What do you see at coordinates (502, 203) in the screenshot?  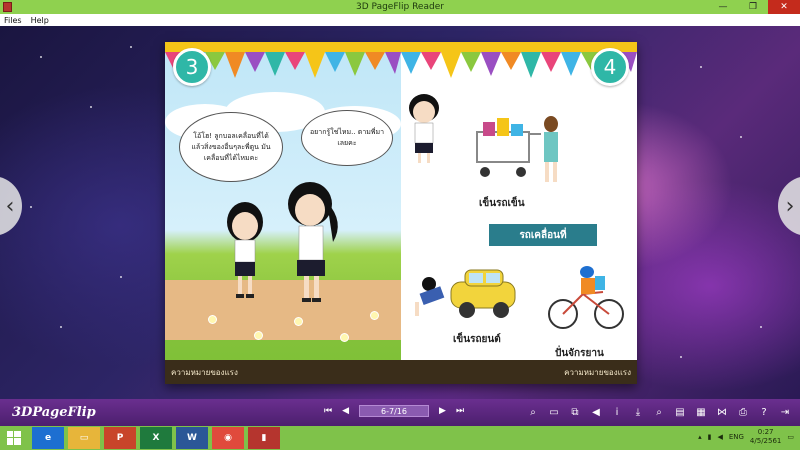 I see `cart-caption: เข็นรถเข็น` at bounding box center [502, 203].